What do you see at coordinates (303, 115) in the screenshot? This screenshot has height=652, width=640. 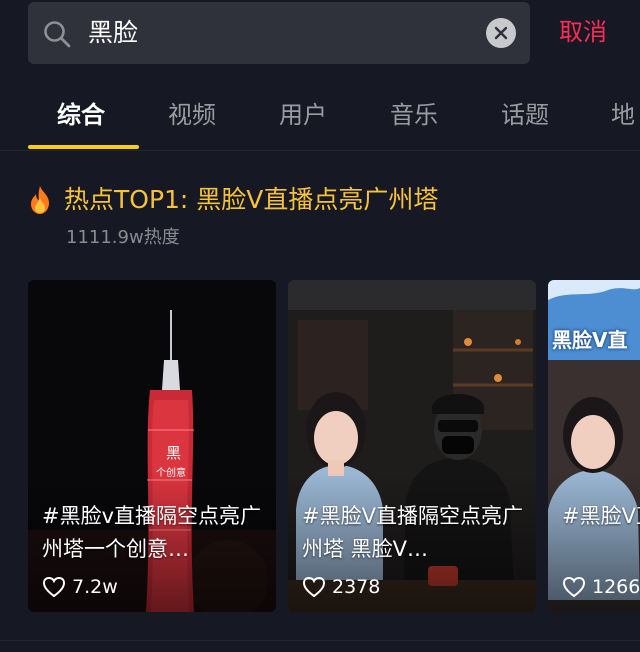 I see `tab-users: 用户` at bounding box center [303, 115].